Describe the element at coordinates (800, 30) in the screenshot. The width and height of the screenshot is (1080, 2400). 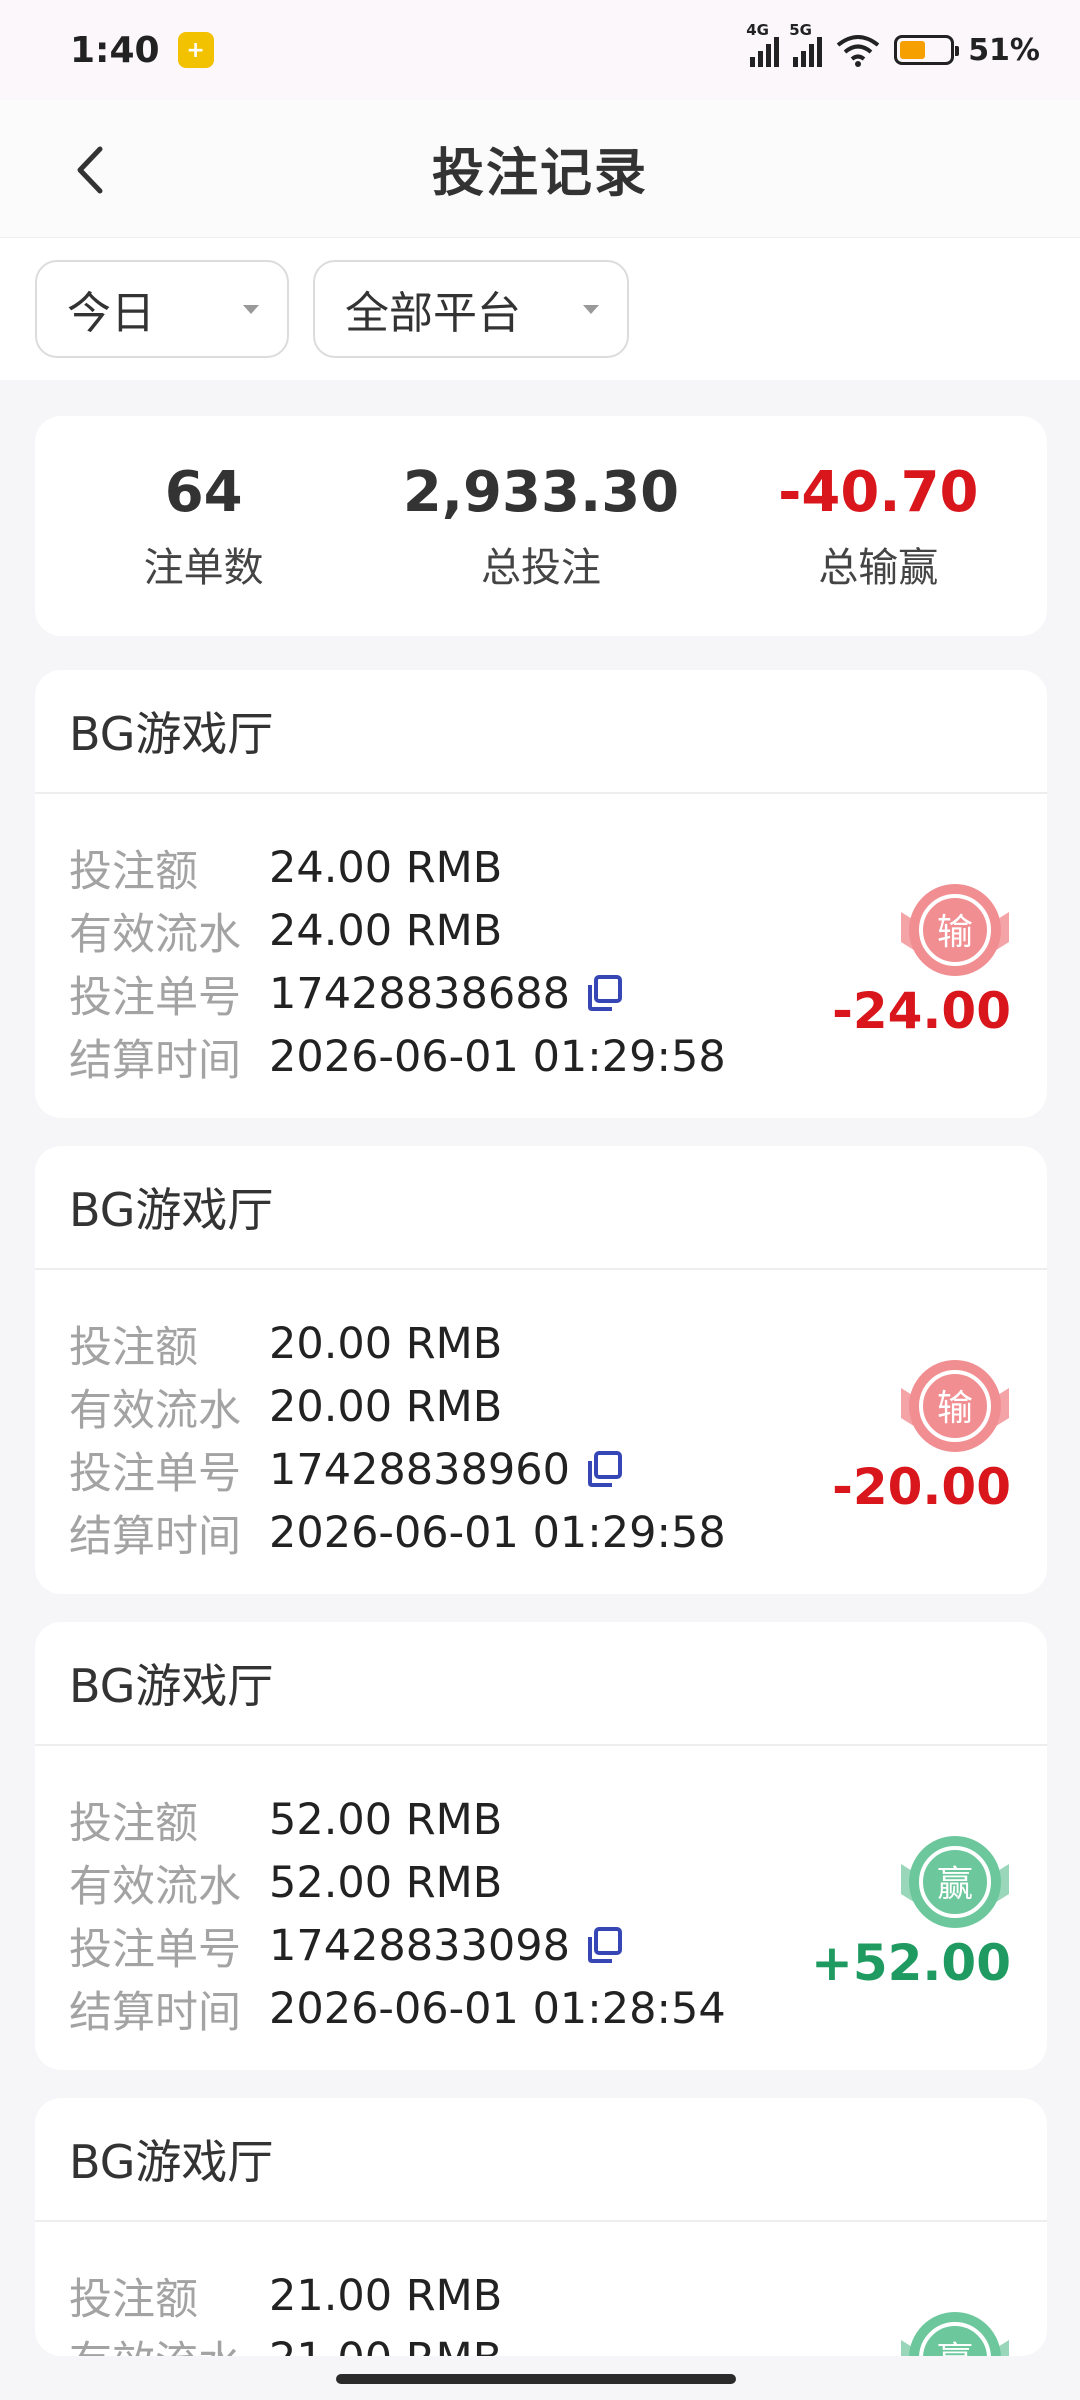
I see `network-label-5g: 5G` at that location.